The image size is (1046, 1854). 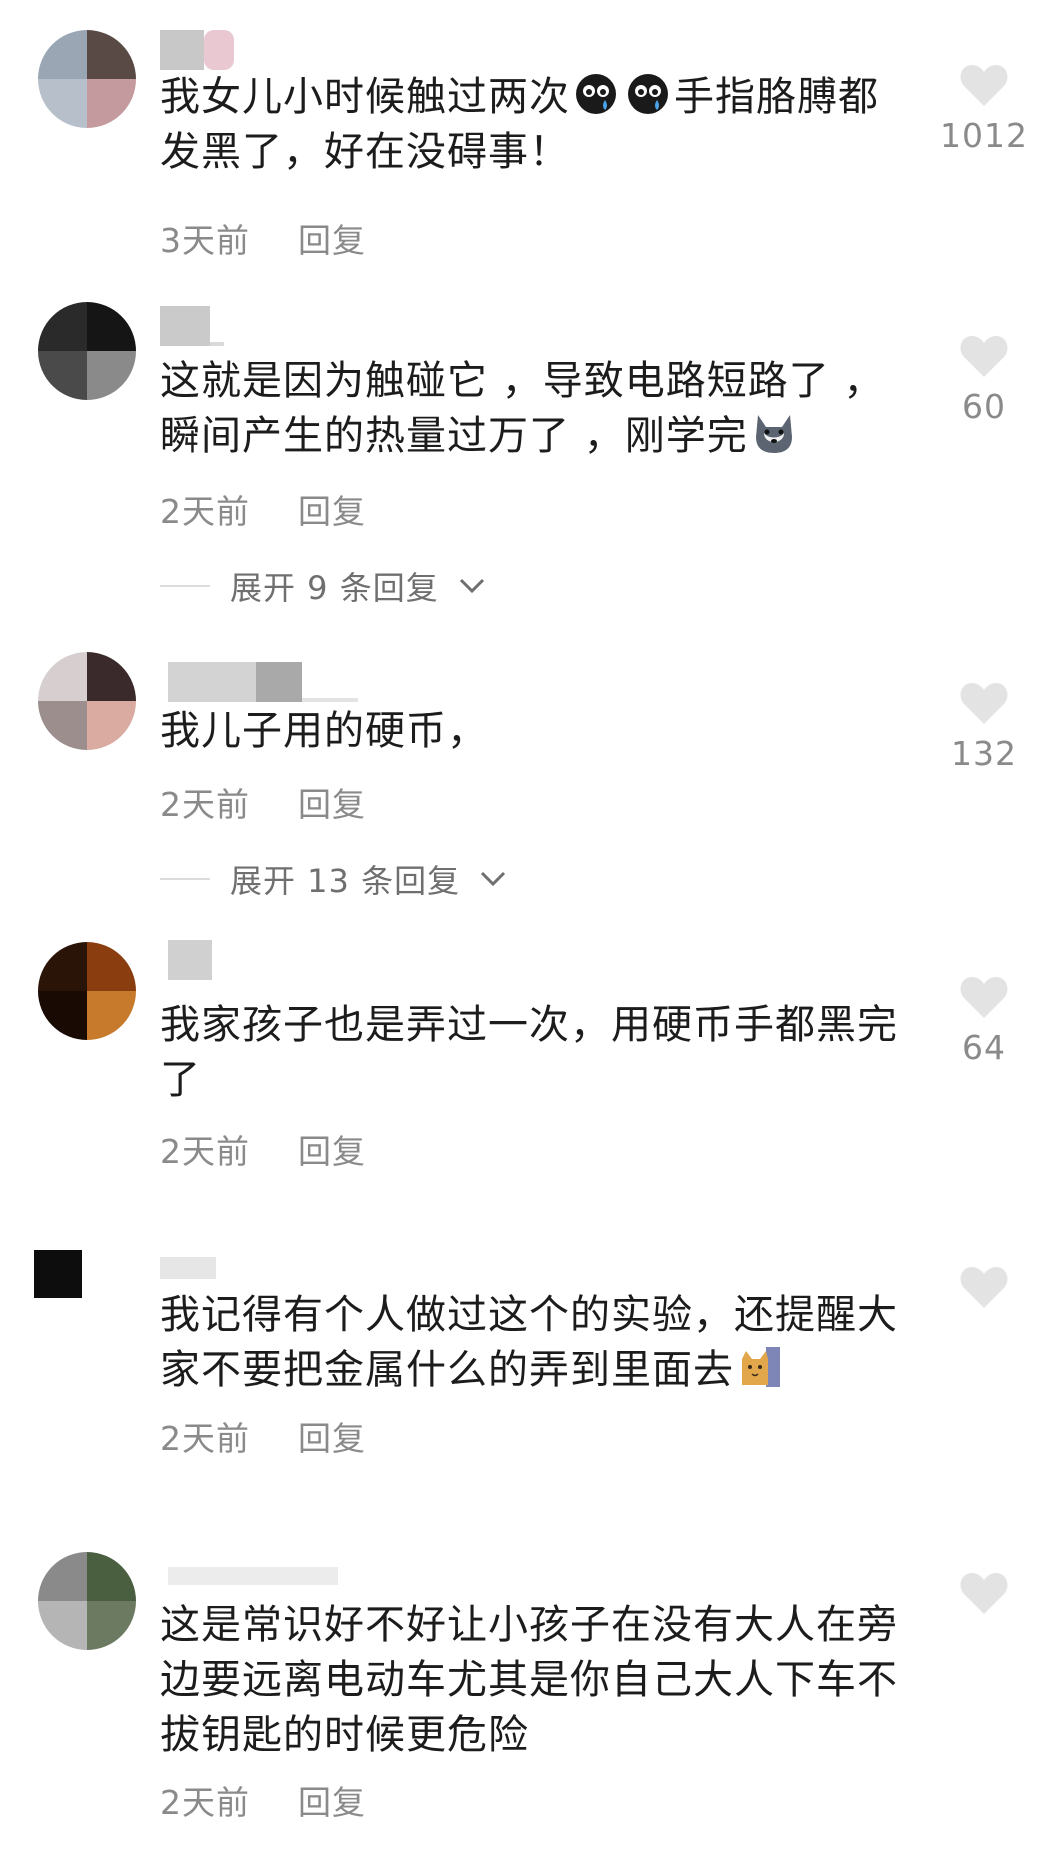 What do you see at coordinates (984, 108) in the screenshot?
I see `like-button: 1012` at bounding box center [984, 108].